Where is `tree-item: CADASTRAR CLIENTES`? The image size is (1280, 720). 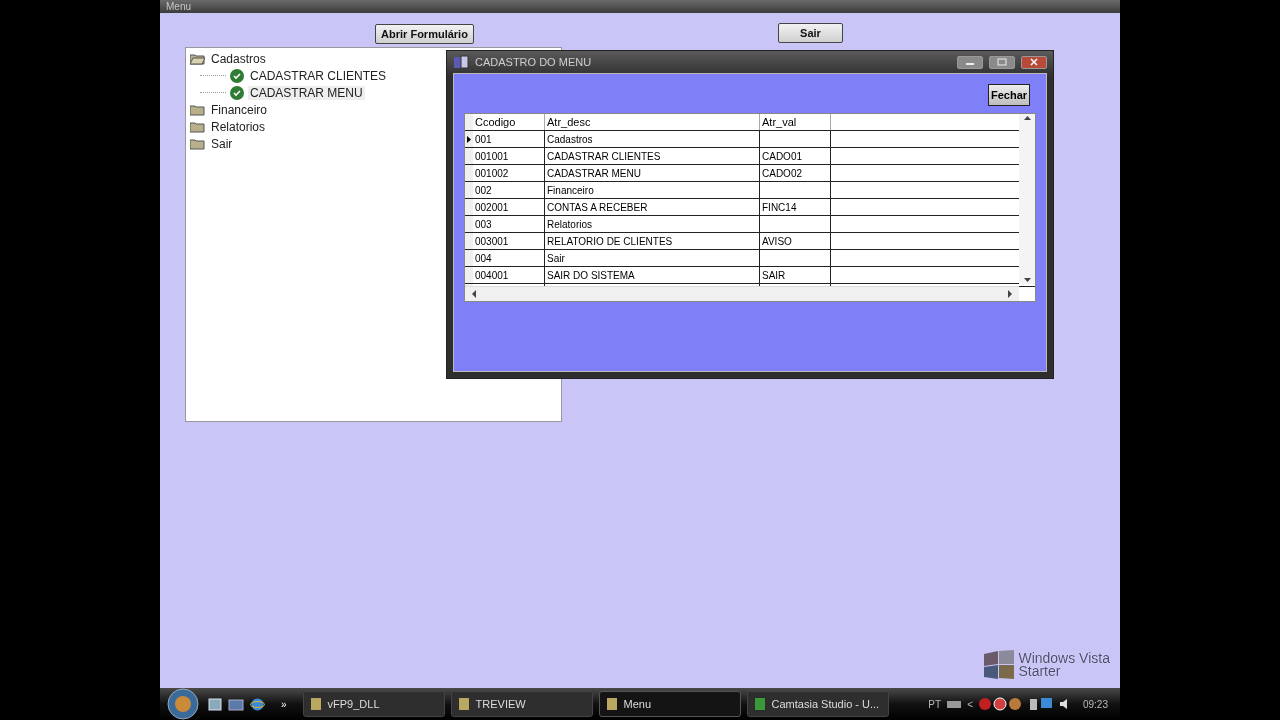
tree-item: CADASTRAR CLIENTES is located at coordinates (318, 75).